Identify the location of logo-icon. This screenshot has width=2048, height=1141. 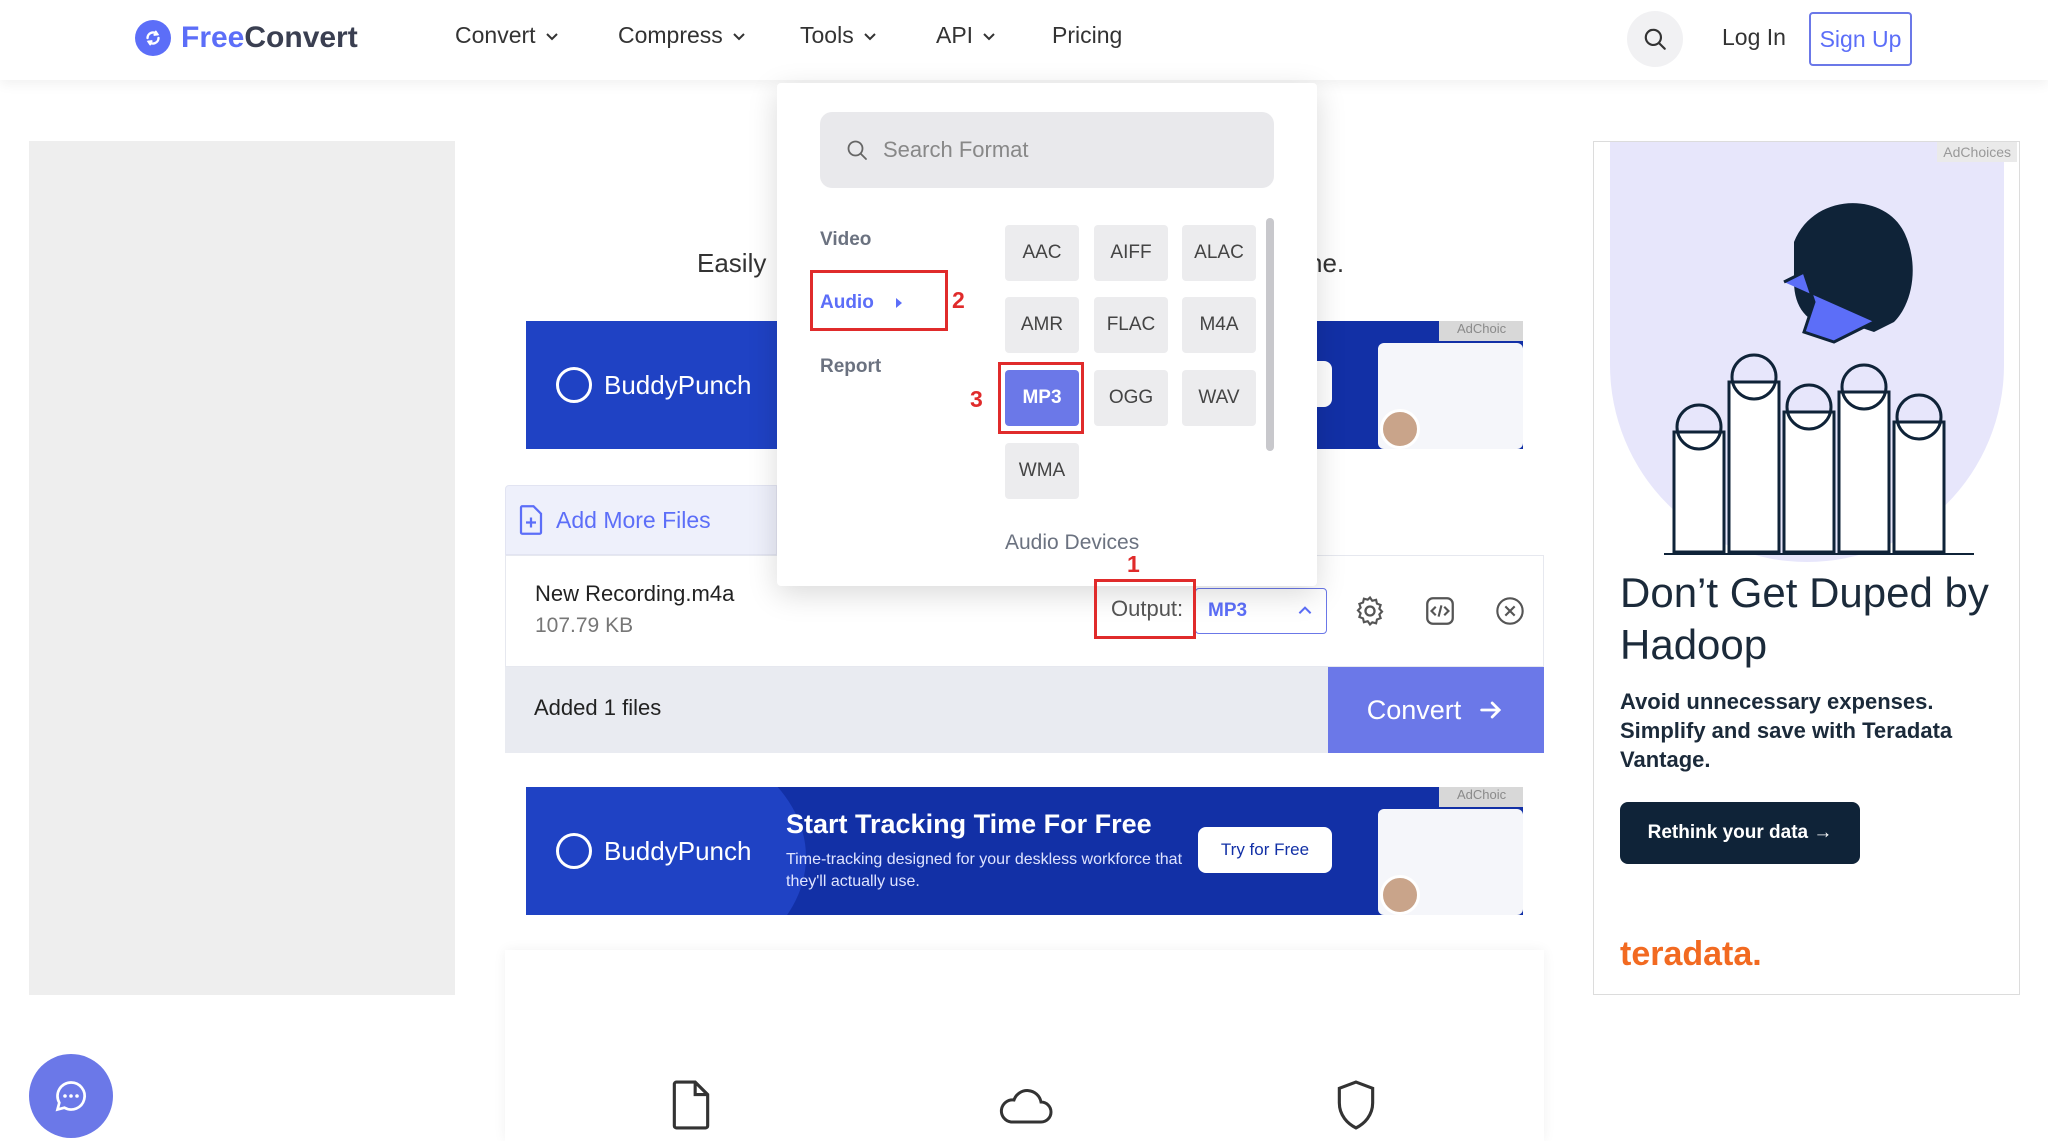
(153, 38).